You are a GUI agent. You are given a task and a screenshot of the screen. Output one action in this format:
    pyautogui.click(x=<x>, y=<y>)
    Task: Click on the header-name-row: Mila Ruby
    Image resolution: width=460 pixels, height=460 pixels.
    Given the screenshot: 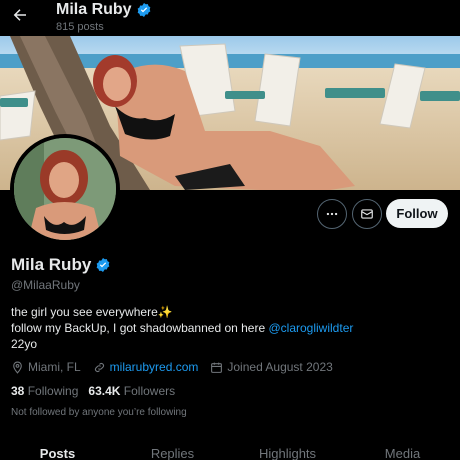 What is the action you would take?
    pyautogui.click(x=104, y=10)
    